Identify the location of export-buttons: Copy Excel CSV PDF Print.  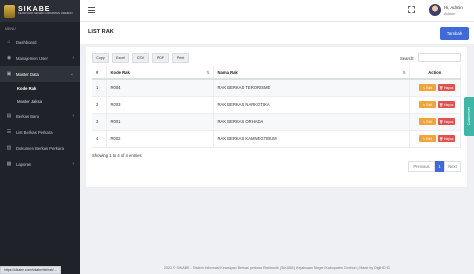
(140, 58).